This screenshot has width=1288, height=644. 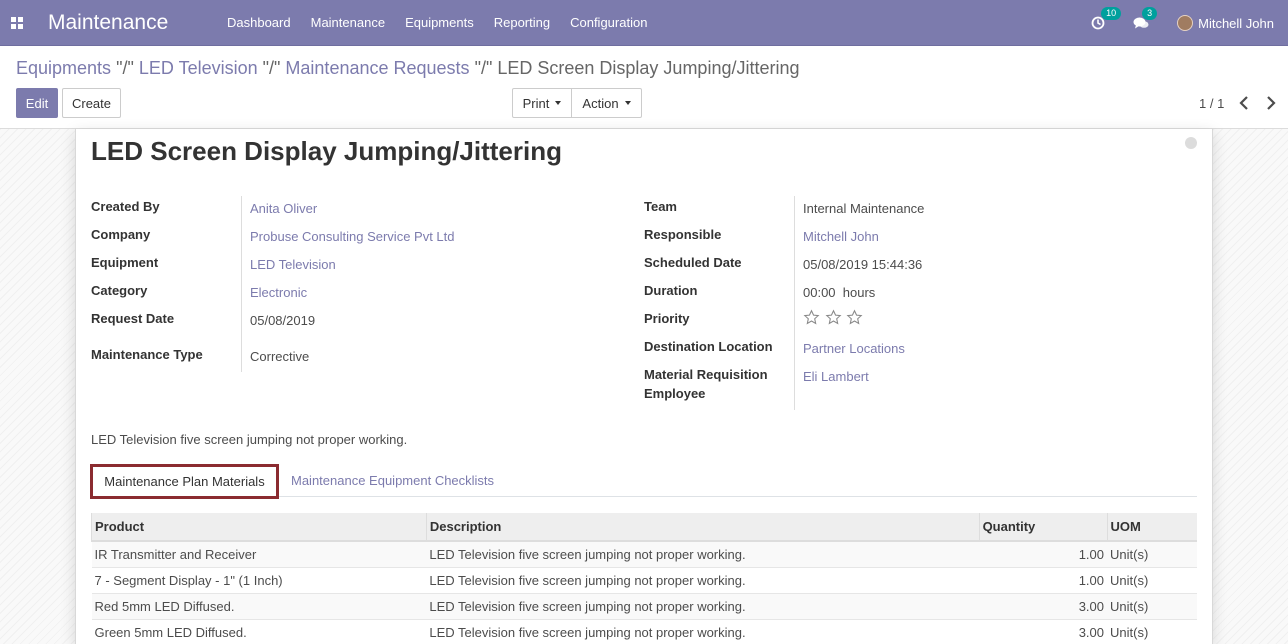 What do you see at coordinates (125, 206) in the screenshot?
I see `field-label-created-by: Created By` at bounding box center [125, 206].